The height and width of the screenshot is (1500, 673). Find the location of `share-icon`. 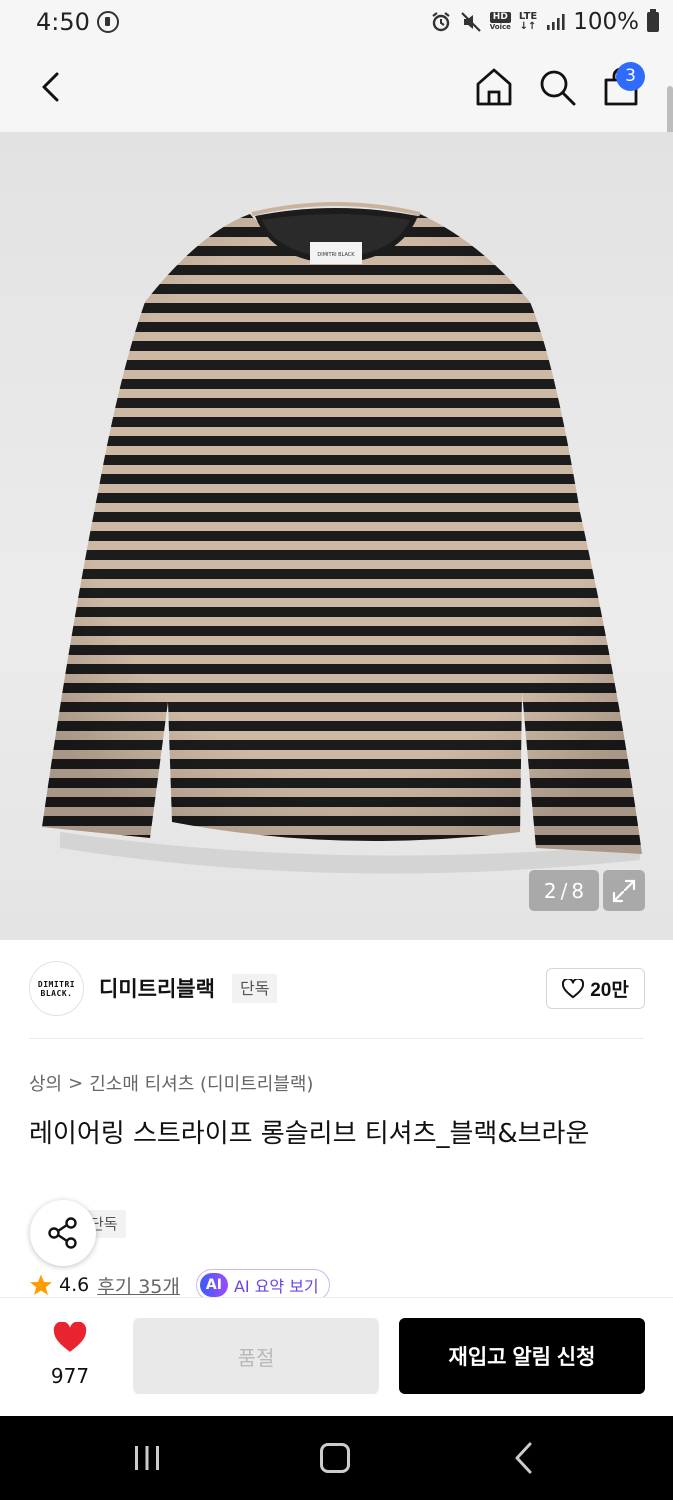

share-icon is located at coordinates (62, 1233).